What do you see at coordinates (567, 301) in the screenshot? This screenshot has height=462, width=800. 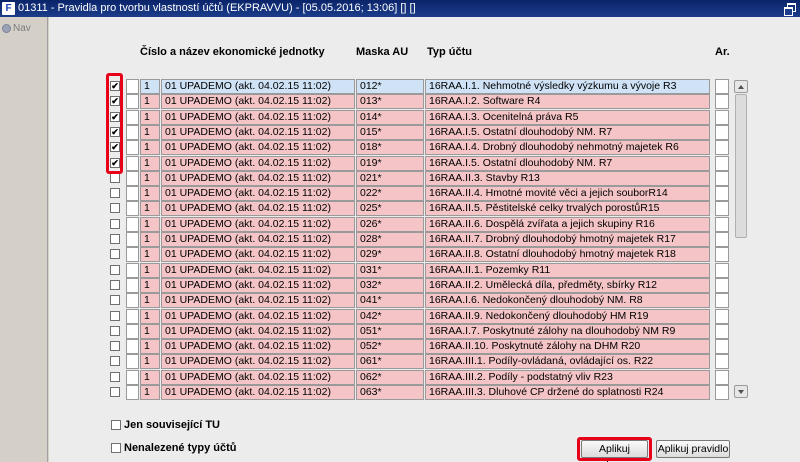 I see `row-type-cell: 16RAA.I.6. Nedokončený dlouhodobý NM. R8` at bounding box center [567, 301].